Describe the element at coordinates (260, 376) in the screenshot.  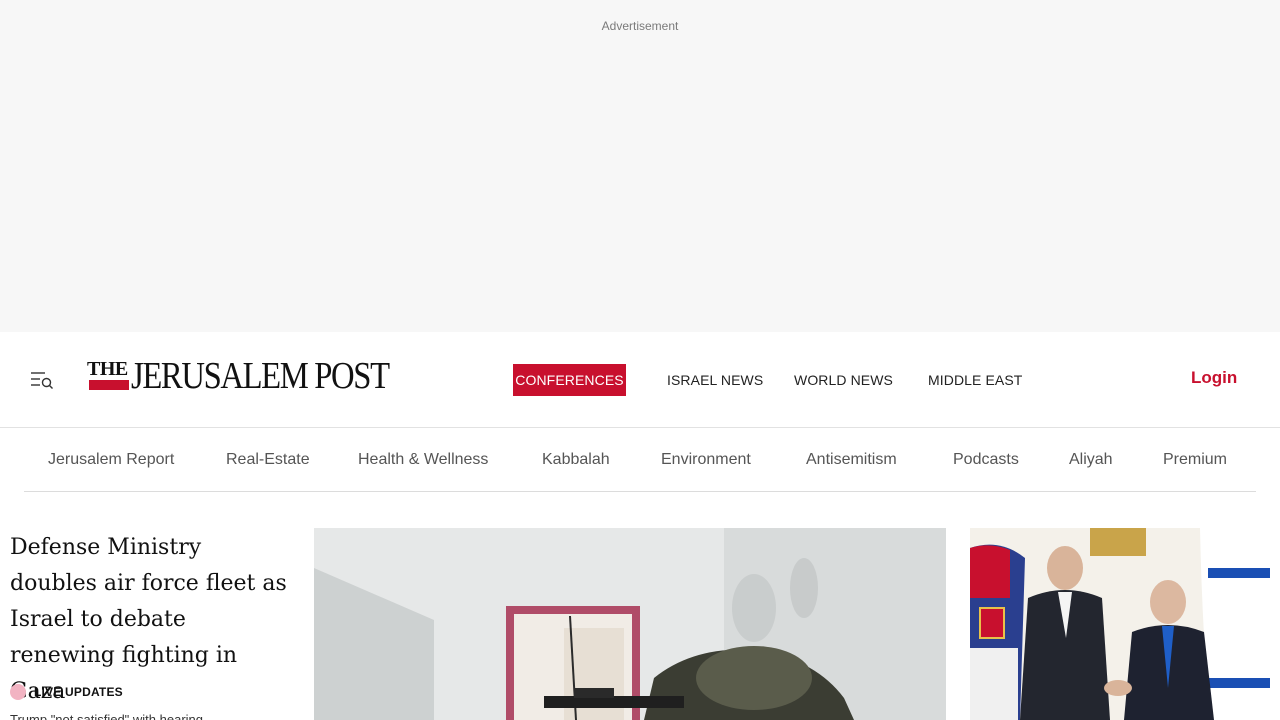
I see `logo-name: JERUSALEM POST` at that location.